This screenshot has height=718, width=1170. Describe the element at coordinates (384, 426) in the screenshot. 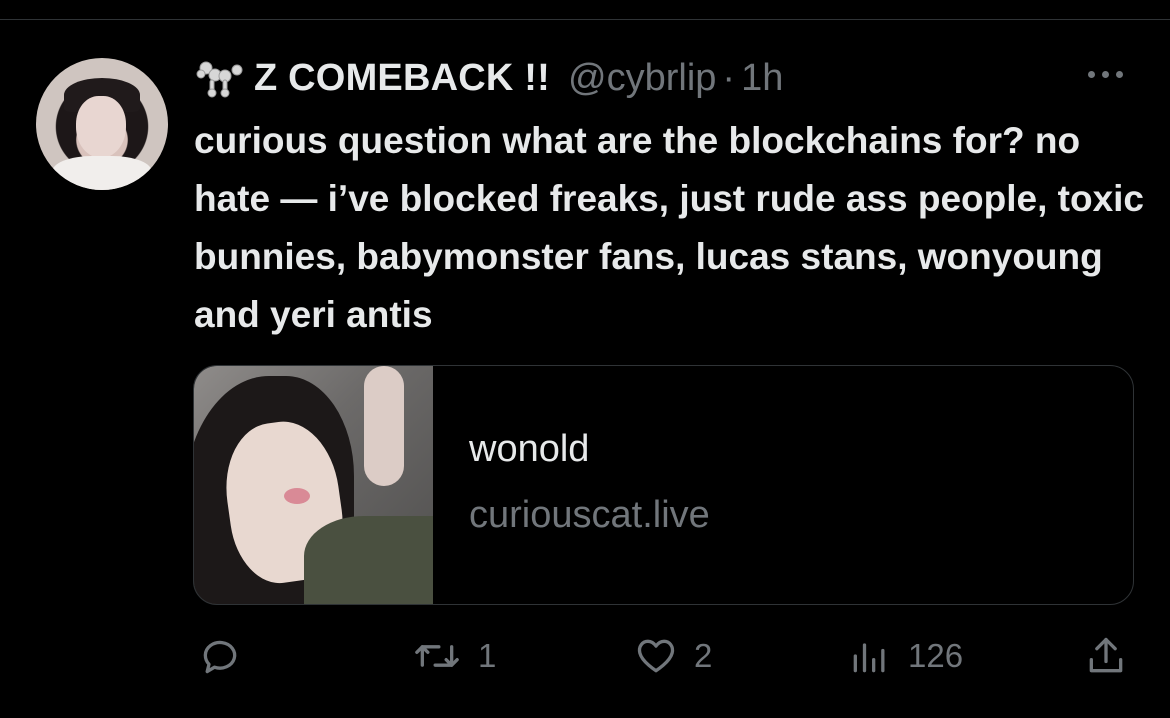

I see `card-image-arm` at that location.